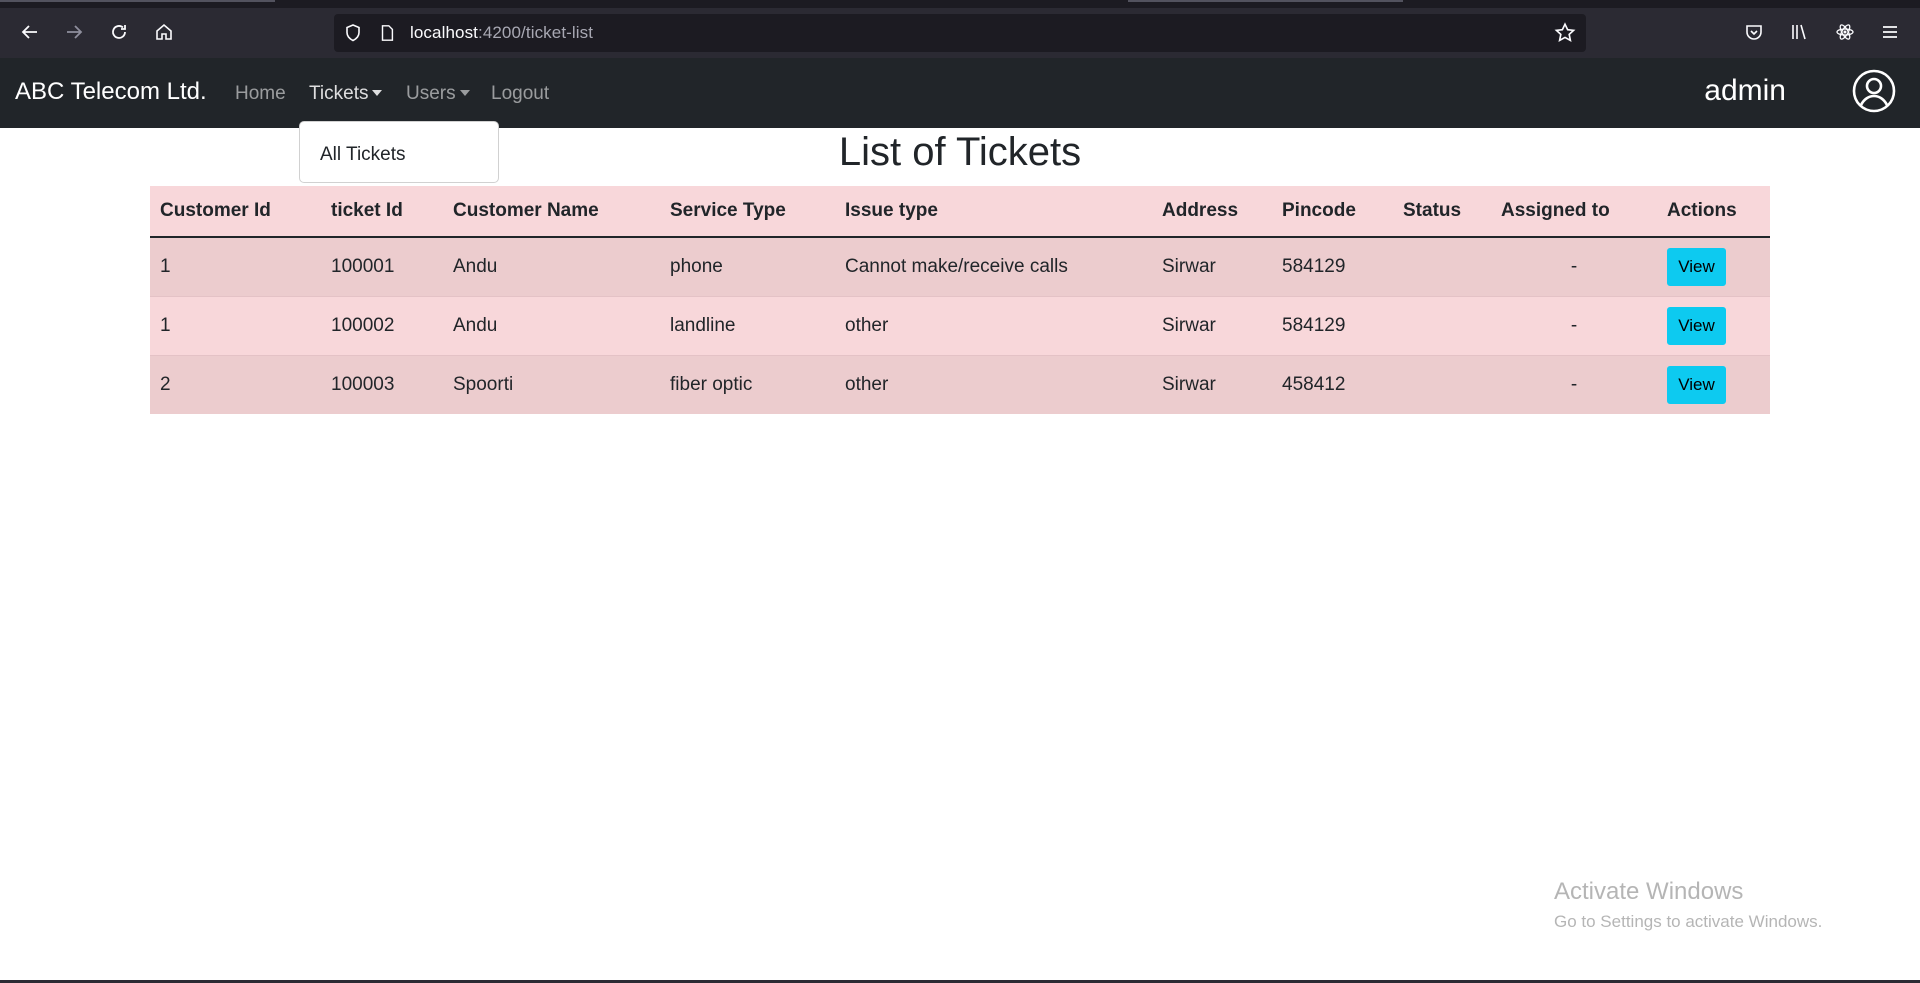  I want to click on back-icon, so click(30, 32).